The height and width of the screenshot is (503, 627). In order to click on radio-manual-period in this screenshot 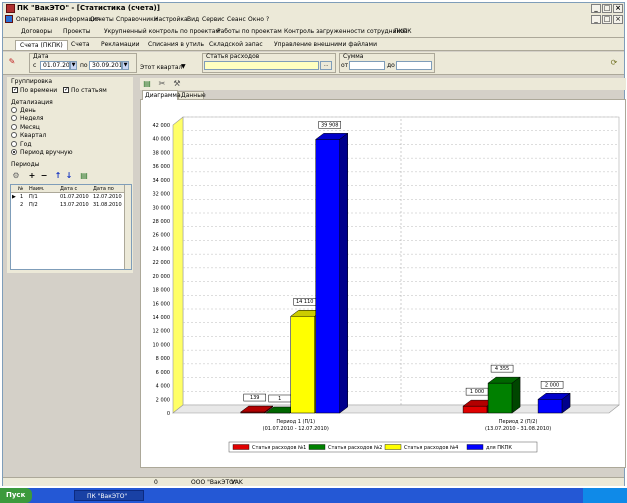, I will do `click(14, 152)`.